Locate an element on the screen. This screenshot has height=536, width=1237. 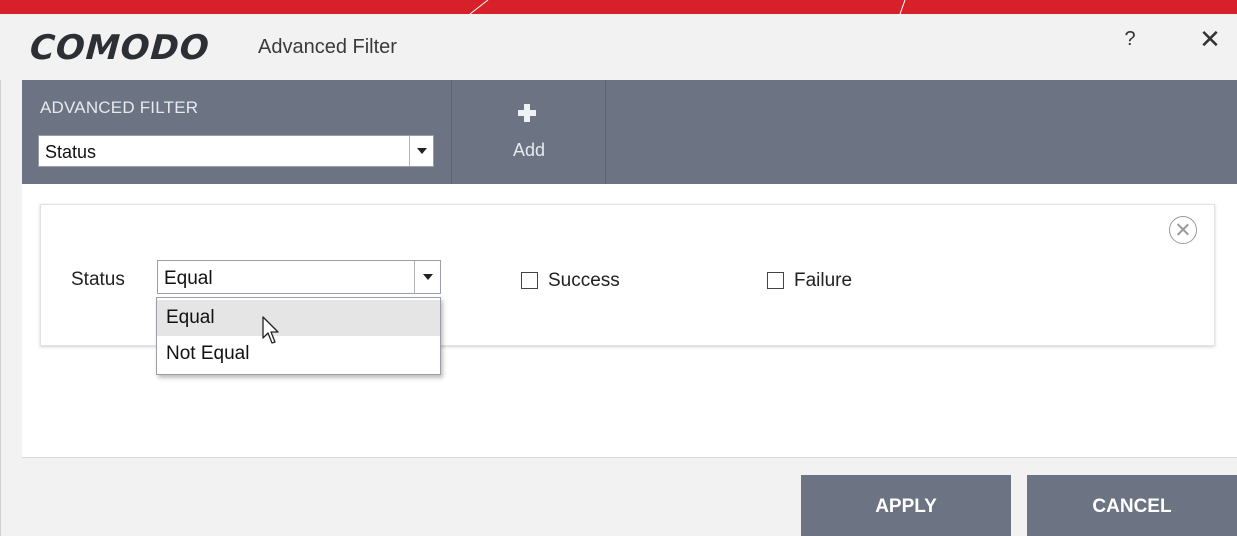
dropdown-option-not-equal: Not Equal is located at coordinates (298, 354).